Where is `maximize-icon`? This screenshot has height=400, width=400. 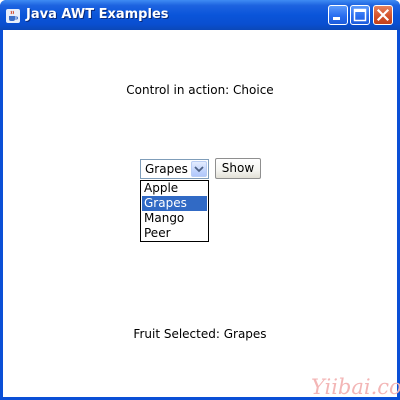 maximize-icon is located at coordinates (360, 15).